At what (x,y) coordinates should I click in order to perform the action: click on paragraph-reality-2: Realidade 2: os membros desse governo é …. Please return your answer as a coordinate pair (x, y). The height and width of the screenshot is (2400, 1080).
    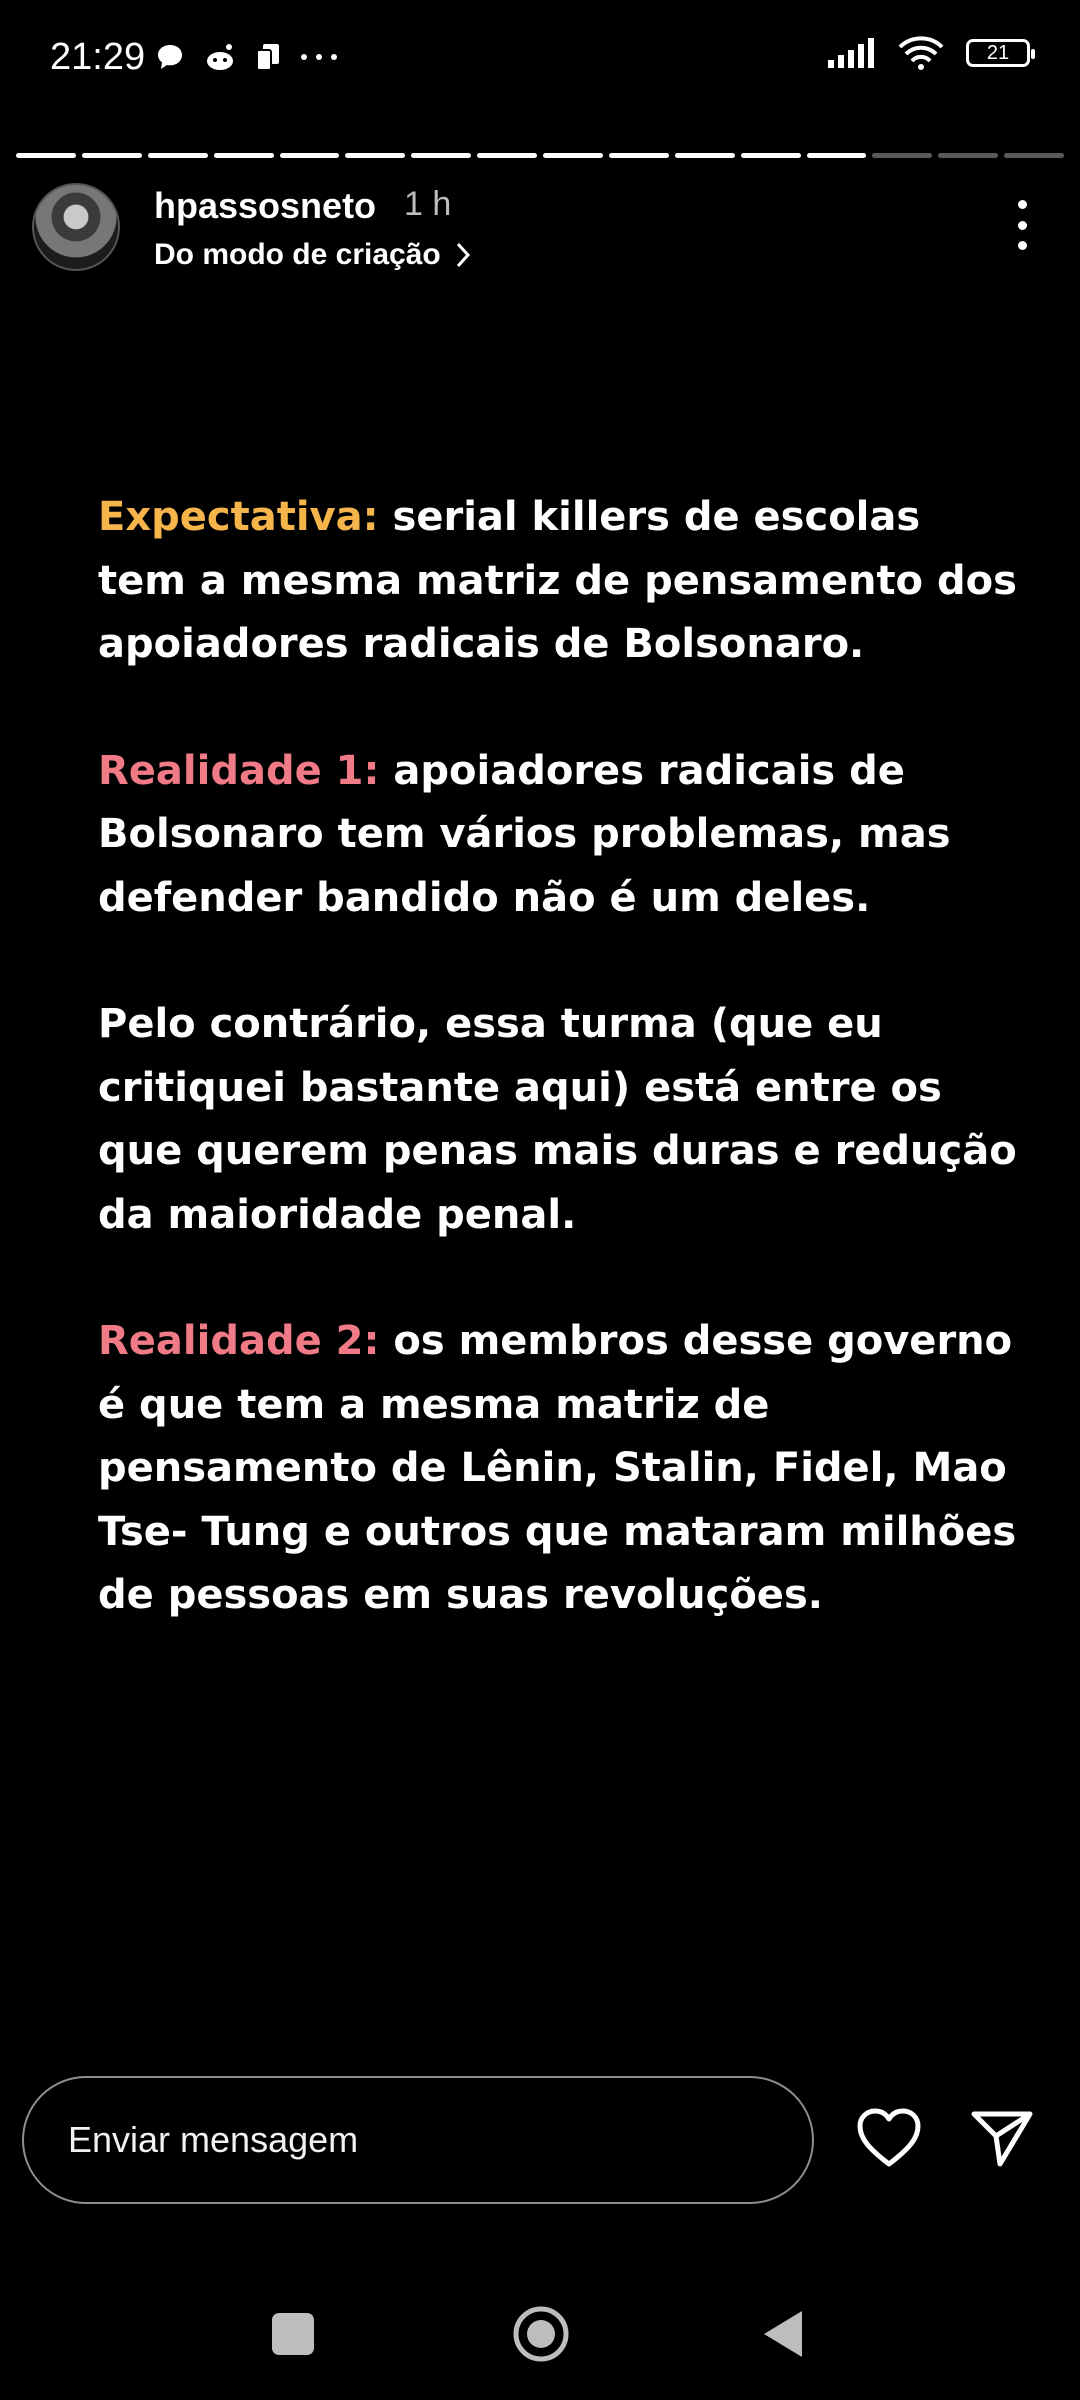
    Looking at the image, I should click on (558, 1469).